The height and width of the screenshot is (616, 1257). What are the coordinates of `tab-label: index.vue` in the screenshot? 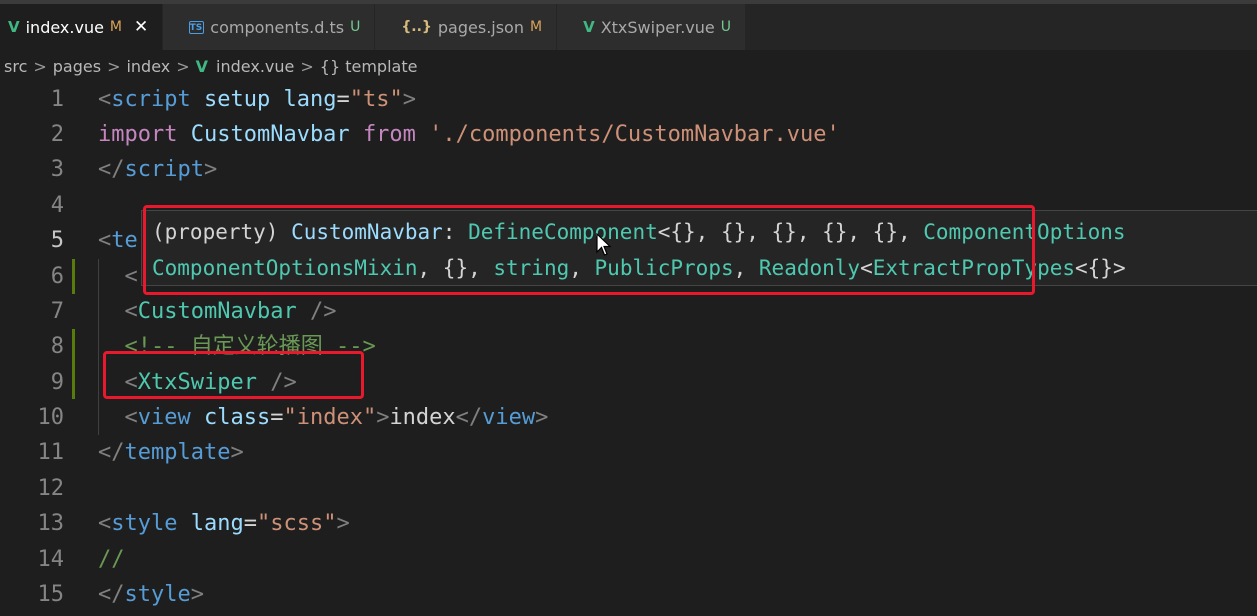 It's located at (64, 27).